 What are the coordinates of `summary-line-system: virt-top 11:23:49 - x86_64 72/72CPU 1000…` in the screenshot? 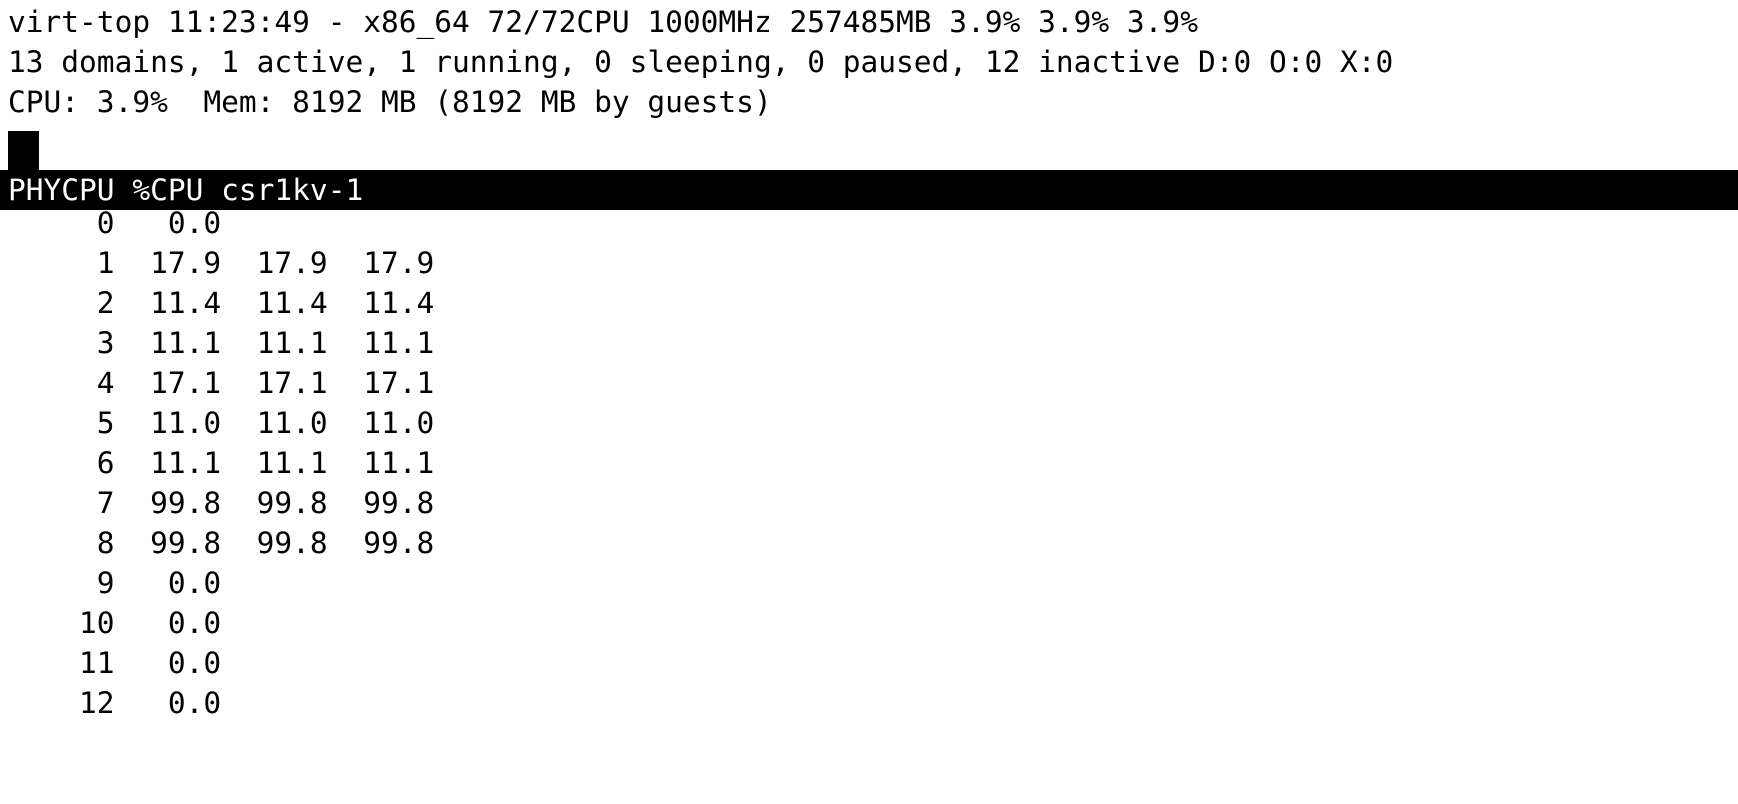 It's located at (603, 22).